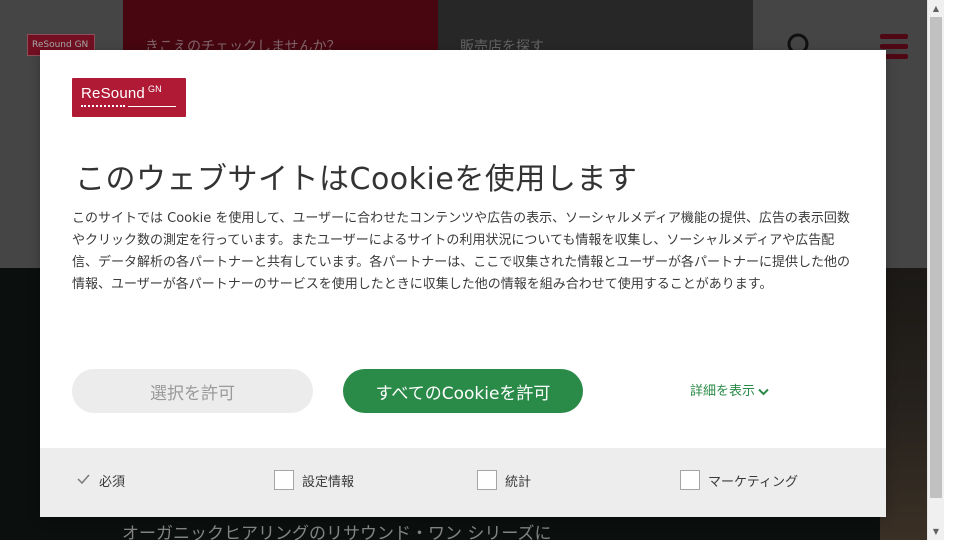 The width and height of the screenshot is (960, 540). I want to click on category-preferences-label: 設定情報, so click(328, 480).